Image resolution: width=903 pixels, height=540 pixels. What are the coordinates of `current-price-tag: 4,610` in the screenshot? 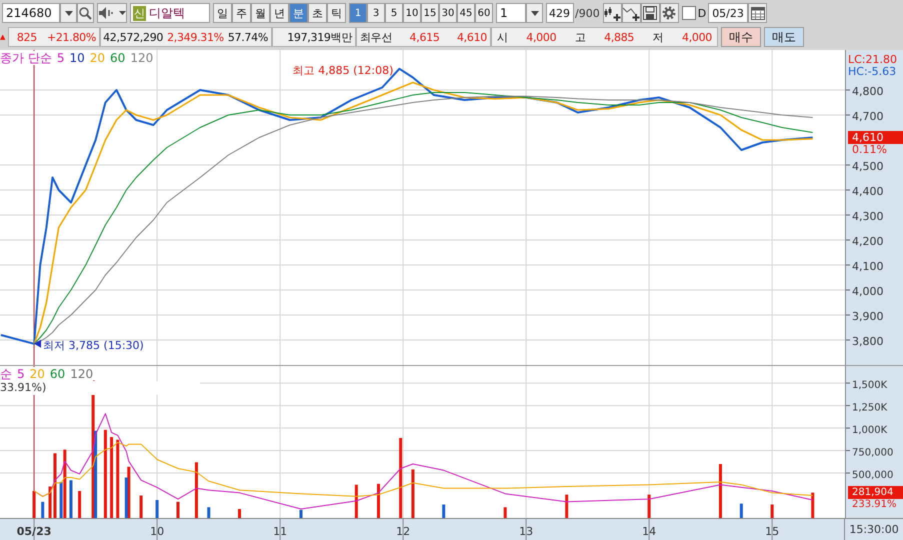 It's located at (875, 137).